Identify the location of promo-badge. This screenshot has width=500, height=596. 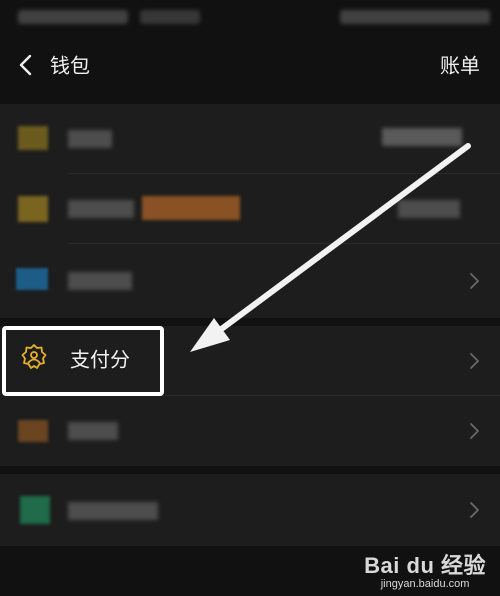
(191, 208).